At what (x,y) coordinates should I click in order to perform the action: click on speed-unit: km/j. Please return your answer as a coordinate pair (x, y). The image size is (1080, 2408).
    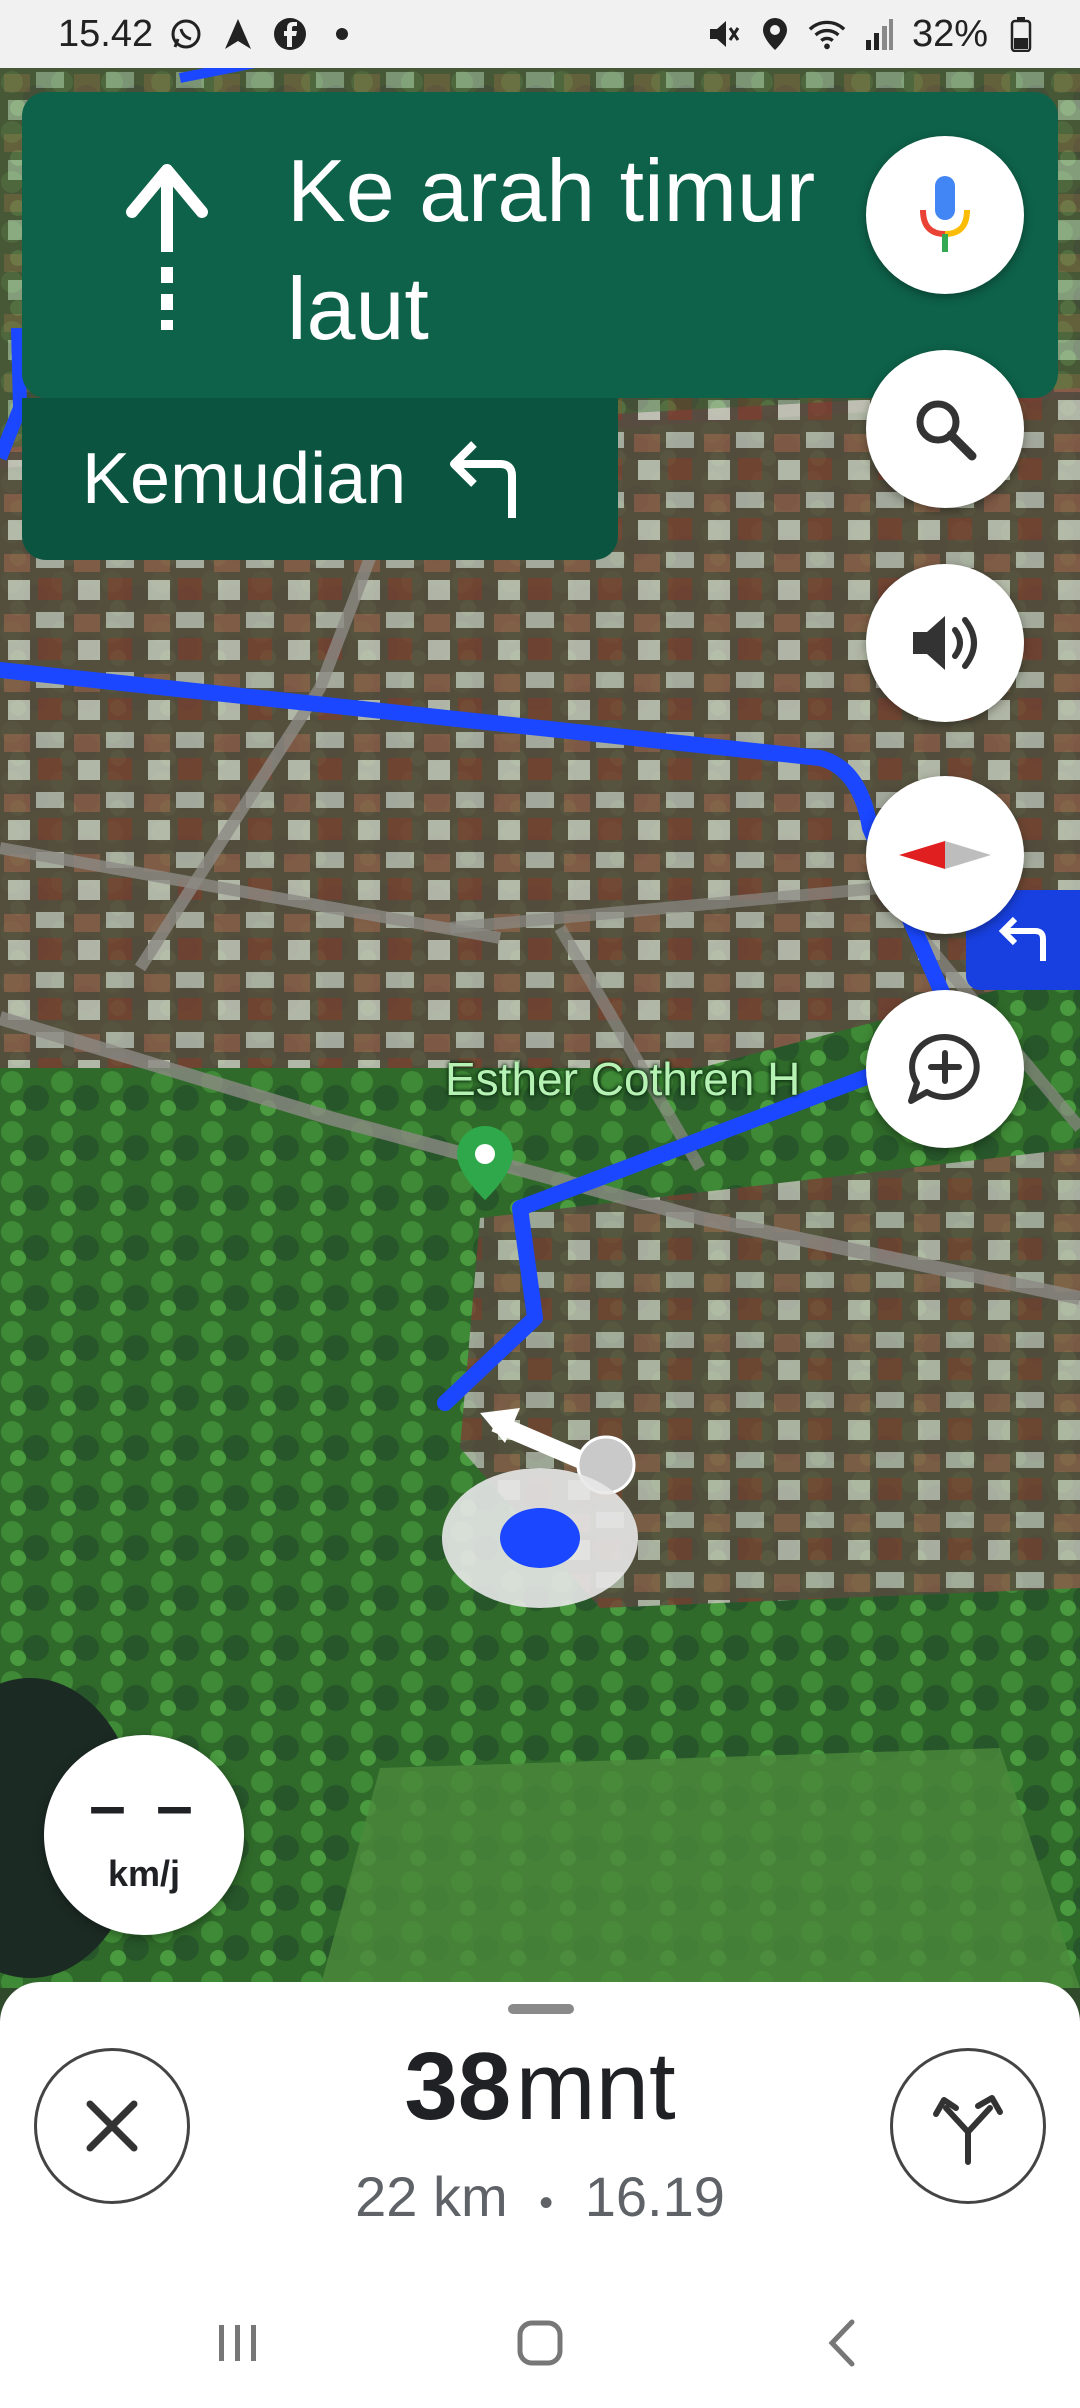
    Looking at the image, I should click on (144, 1873).